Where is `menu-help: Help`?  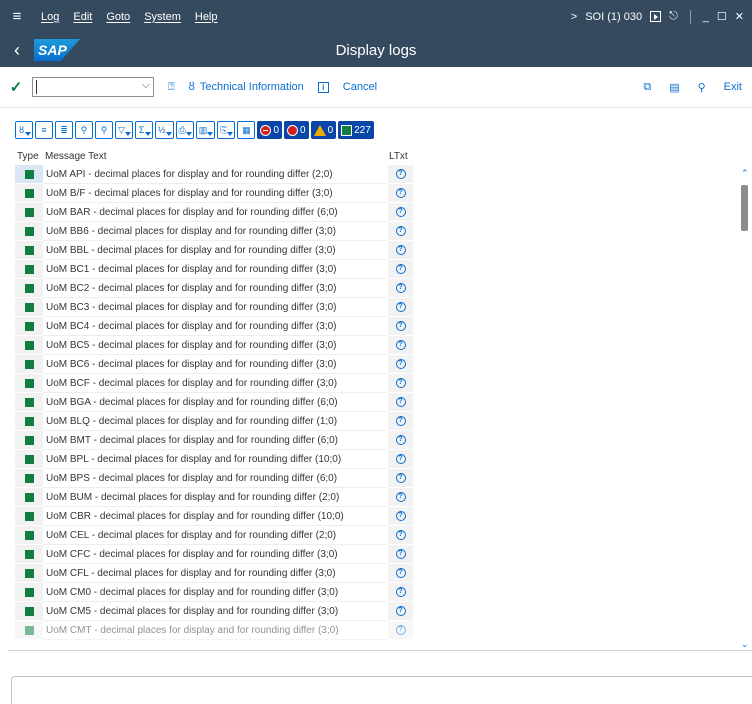
menu-help: Help is located at coordinates (206, 17).